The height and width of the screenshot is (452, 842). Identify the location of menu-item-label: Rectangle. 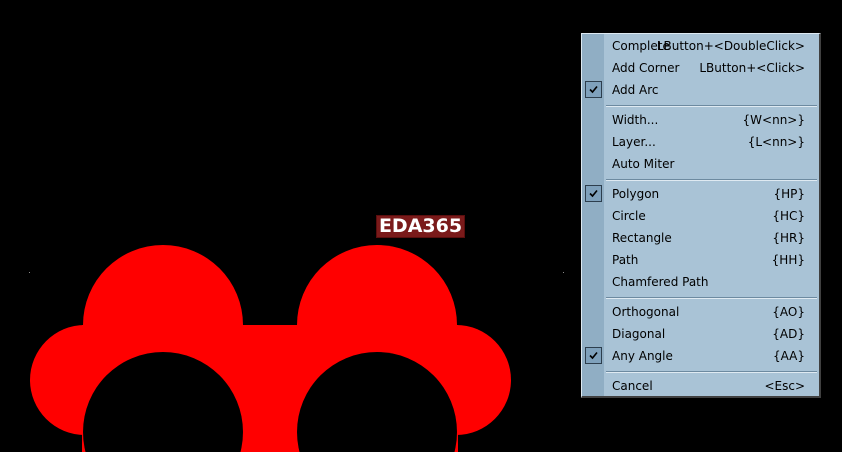
(642, 238).